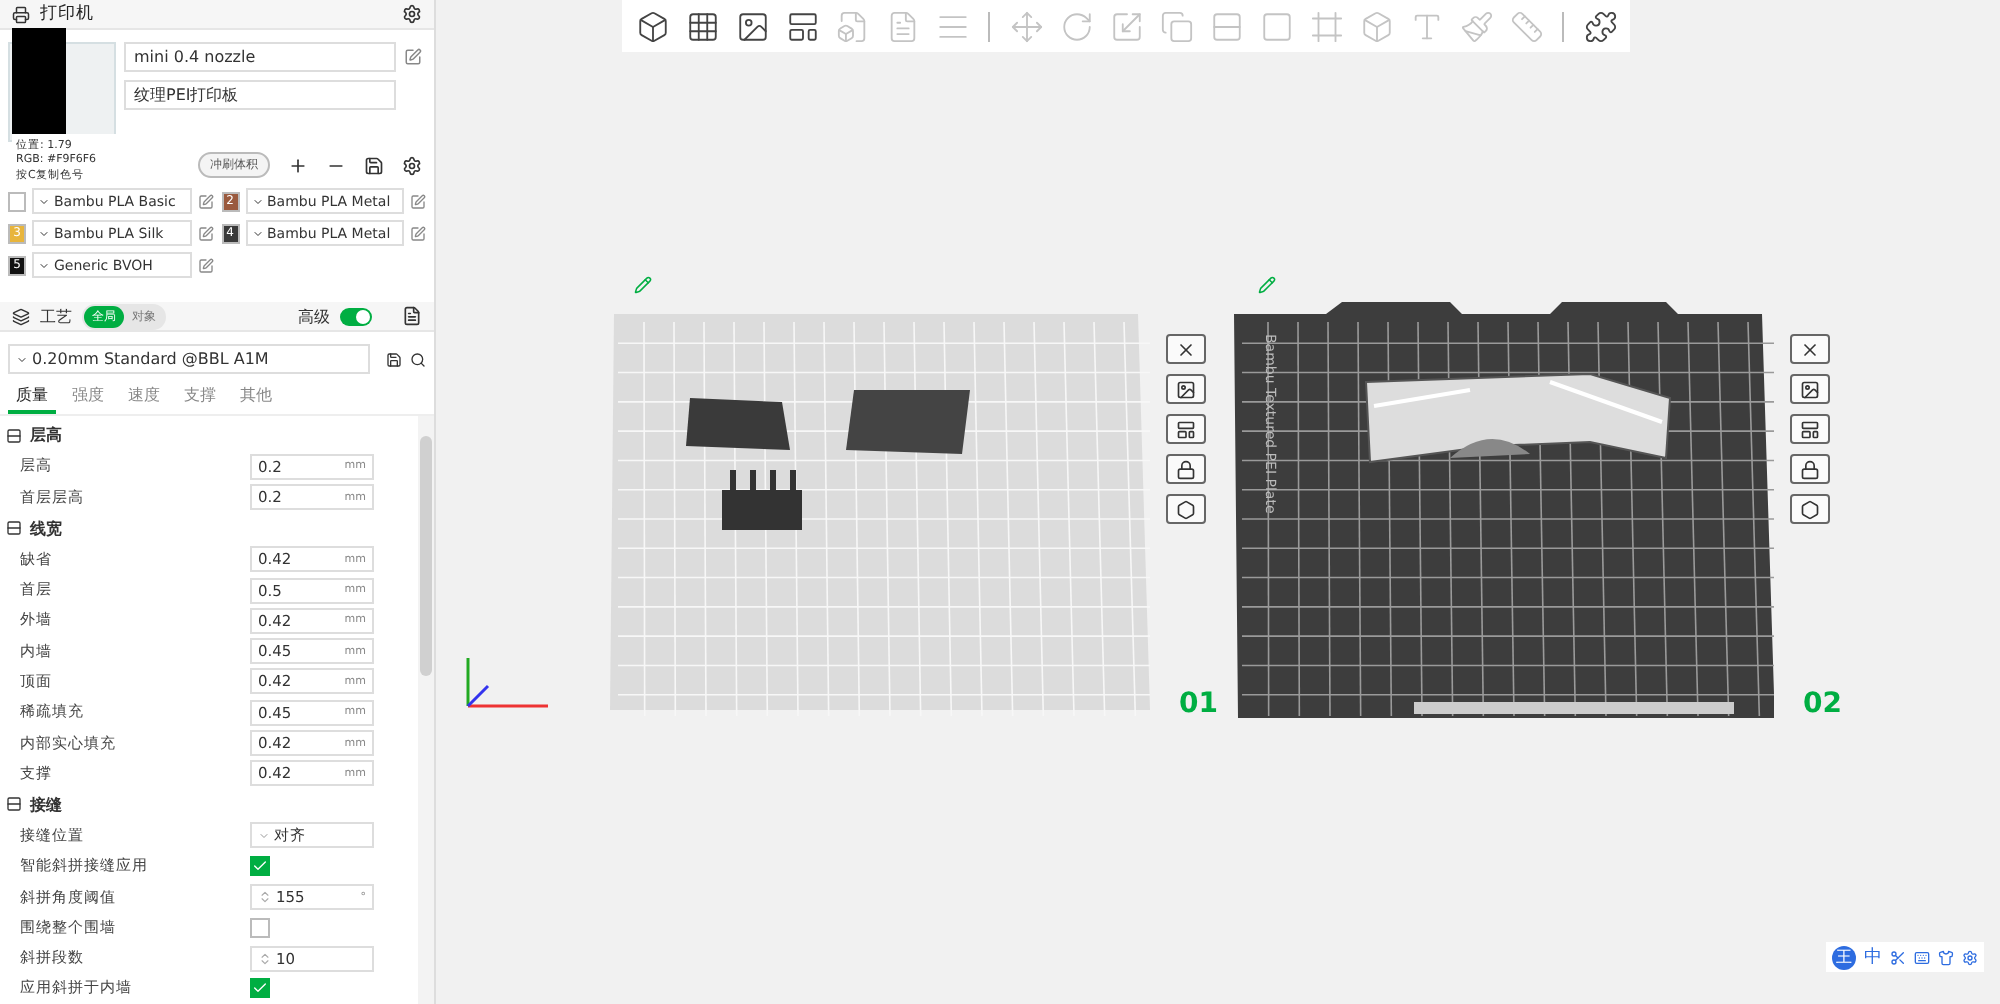 The width and height of the screenshot is (2000, 1004). What do you see at coordinates (412, 316) in the screenshot?
I see `document-icon` at bounding box center [412, 316].